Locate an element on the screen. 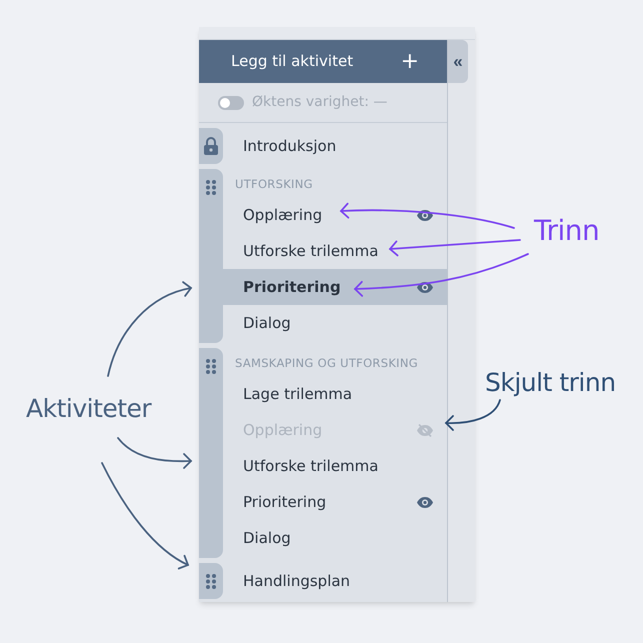 This screenshot has width=643, height=643. arrow is located at coordinates (472, 415).